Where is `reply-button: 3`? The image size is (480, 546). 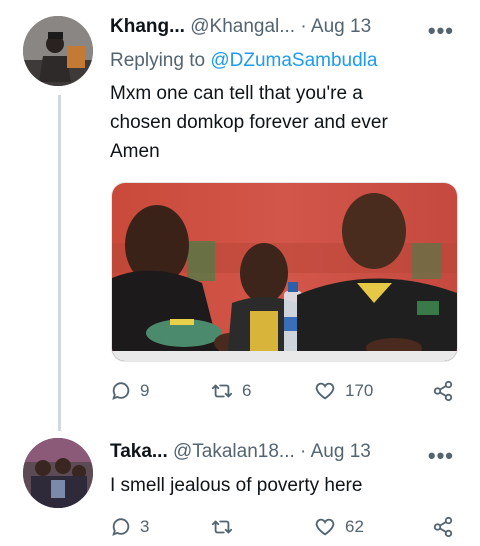
reply-button: 3 is located at coordinates (129, 527).